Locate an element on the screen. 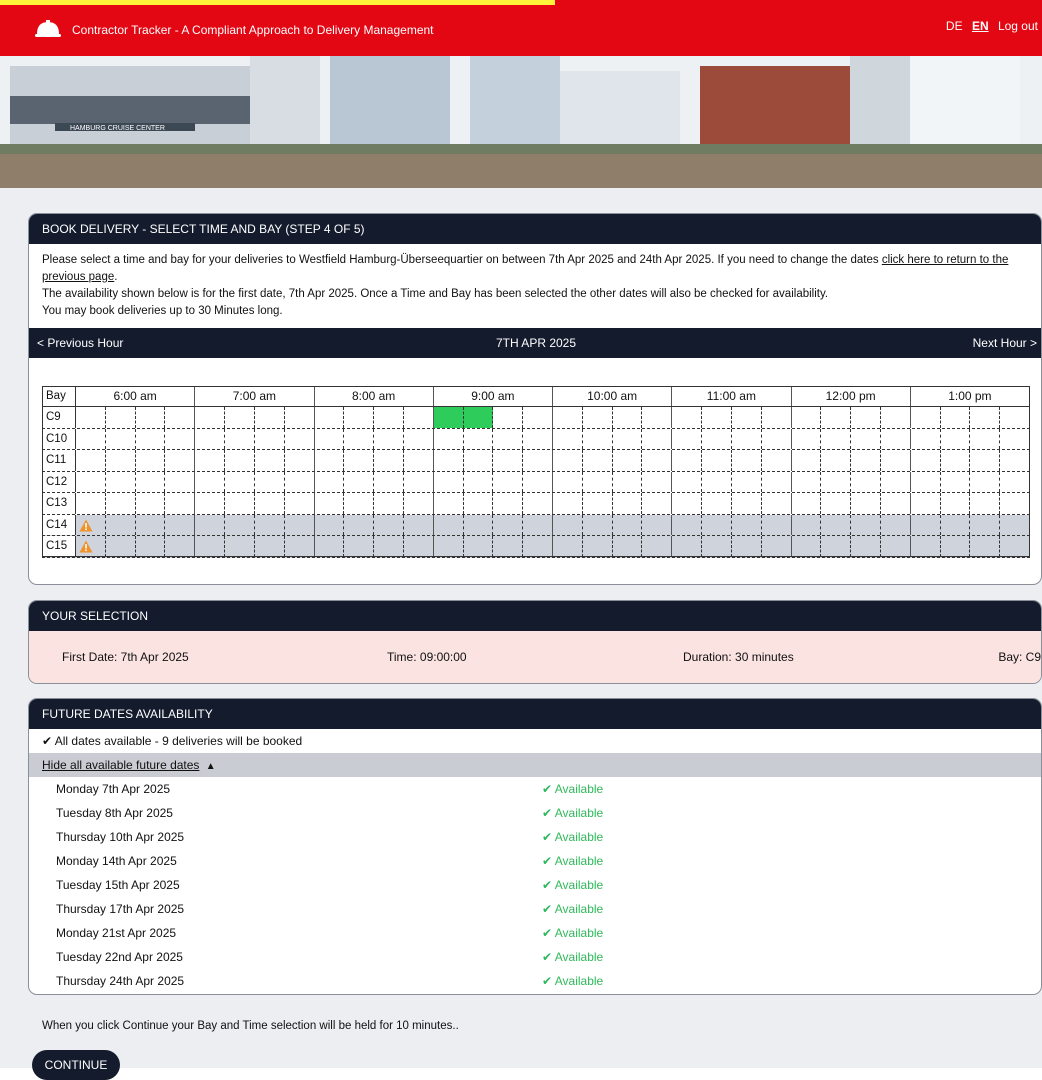 The image size is (1042, 1080). logout-link: Log out is located at coordinates (1018, 26).